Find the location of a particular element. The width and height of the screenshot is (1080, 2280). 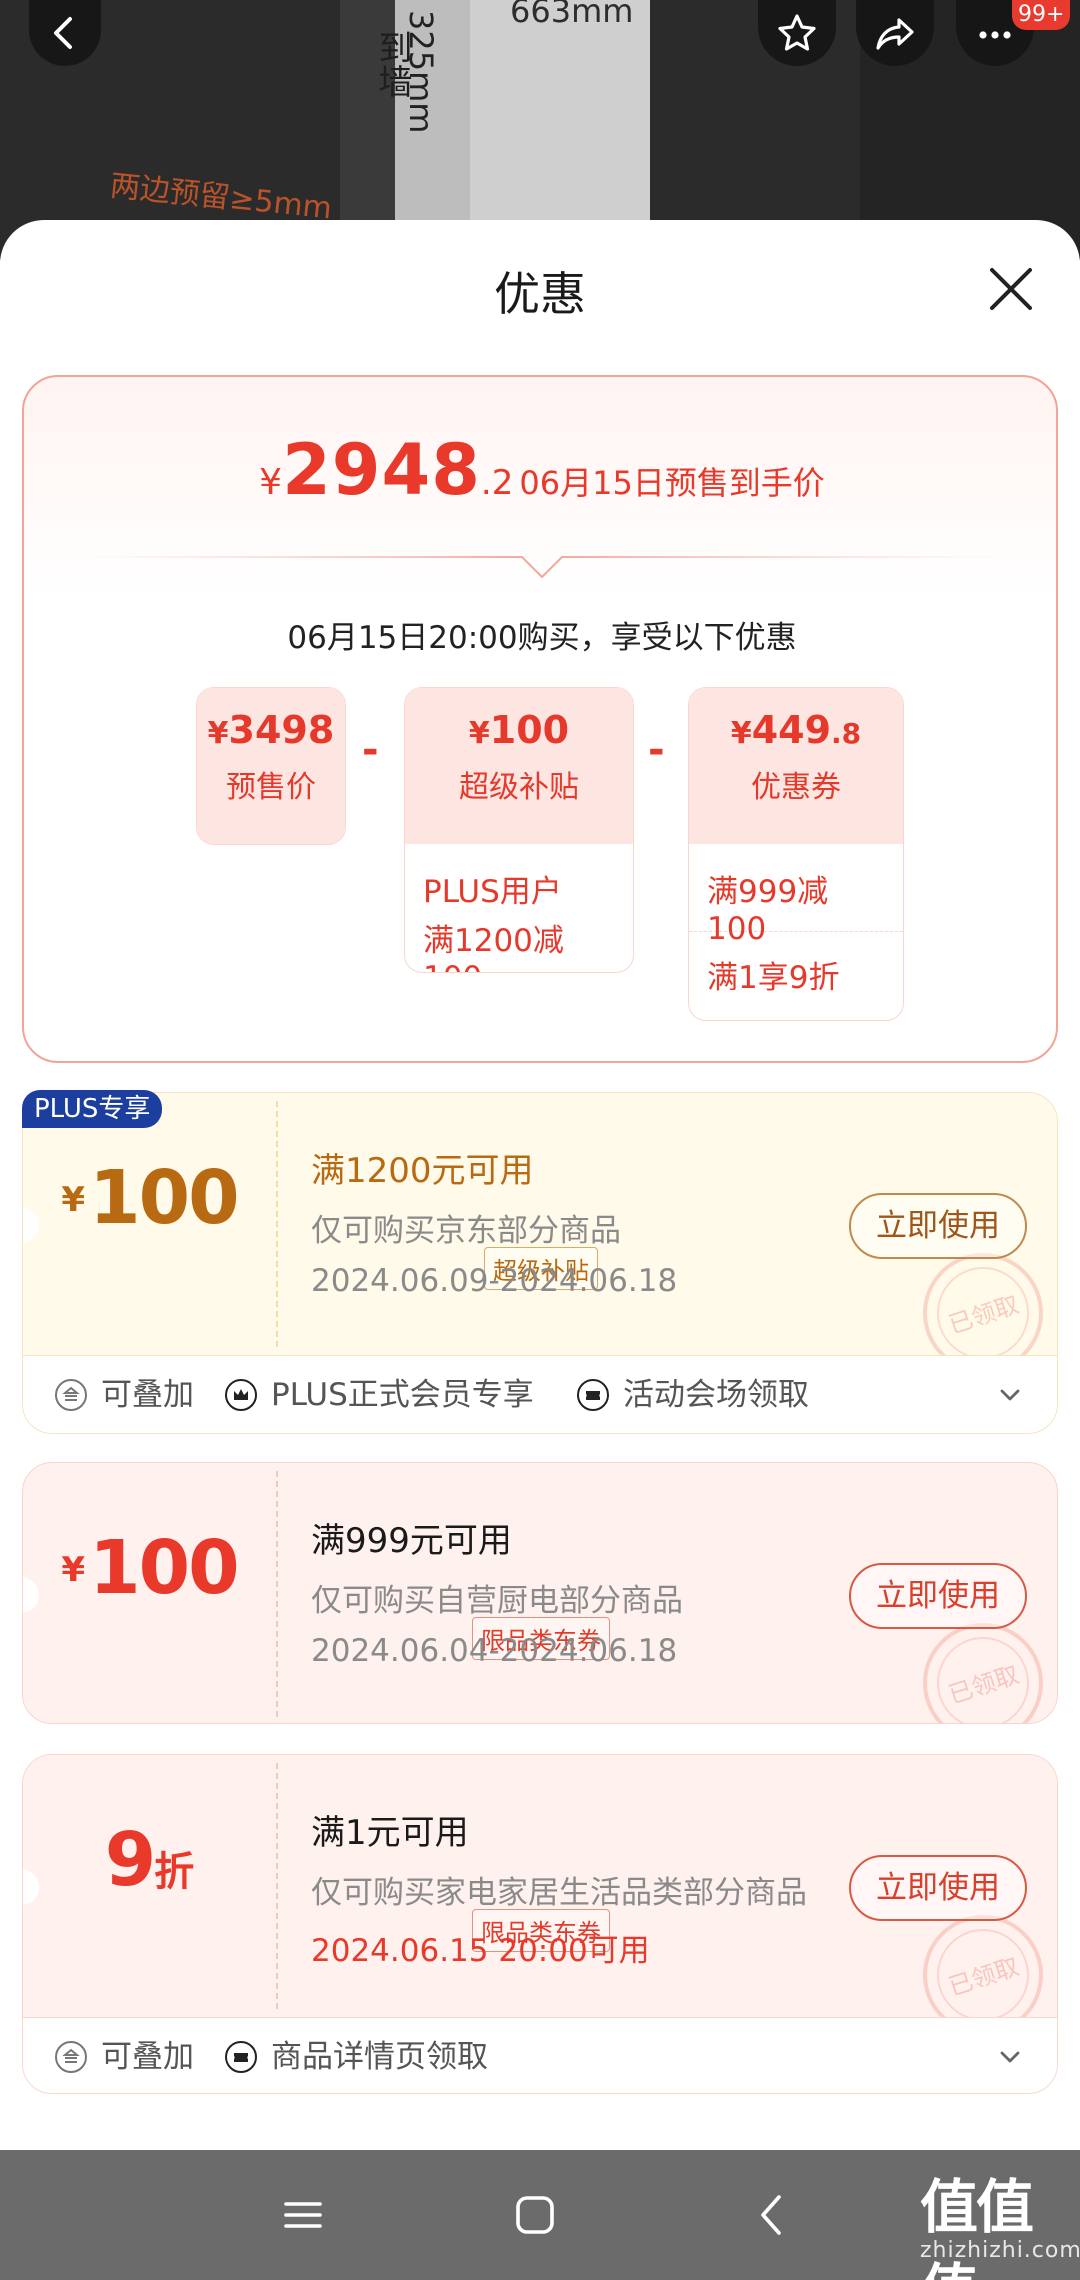

close-button is located at coordinates (1011, 289).